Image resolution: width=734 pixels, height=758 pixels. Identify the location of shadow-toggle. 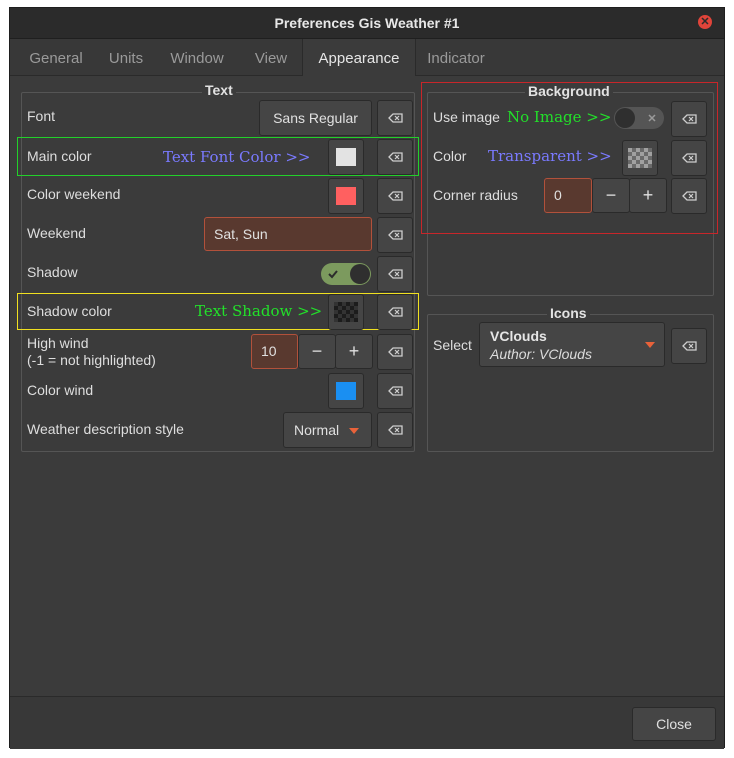
(346, 274).